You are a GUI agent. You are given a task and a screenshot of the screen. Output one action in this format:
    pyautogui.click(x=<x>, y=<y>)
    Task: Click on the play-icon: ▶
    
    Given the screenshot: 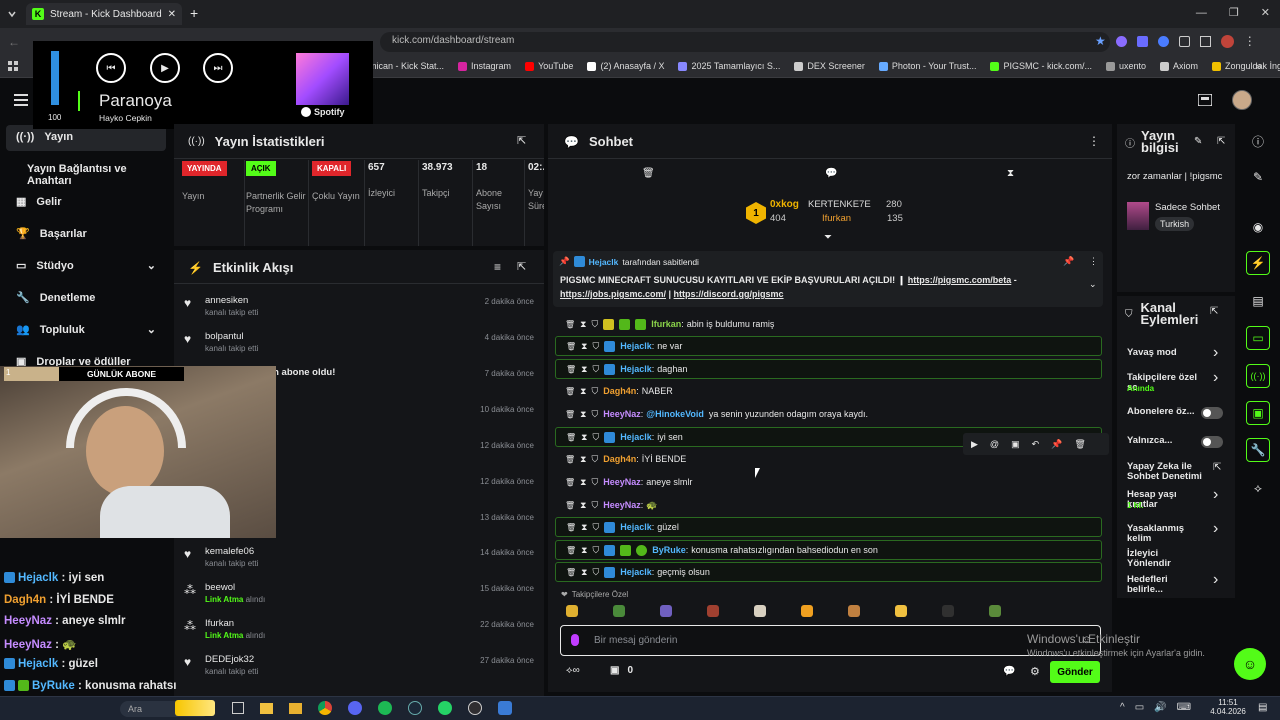 What is the action you would take?
    pyautogui.click(x=974, y=444)
    